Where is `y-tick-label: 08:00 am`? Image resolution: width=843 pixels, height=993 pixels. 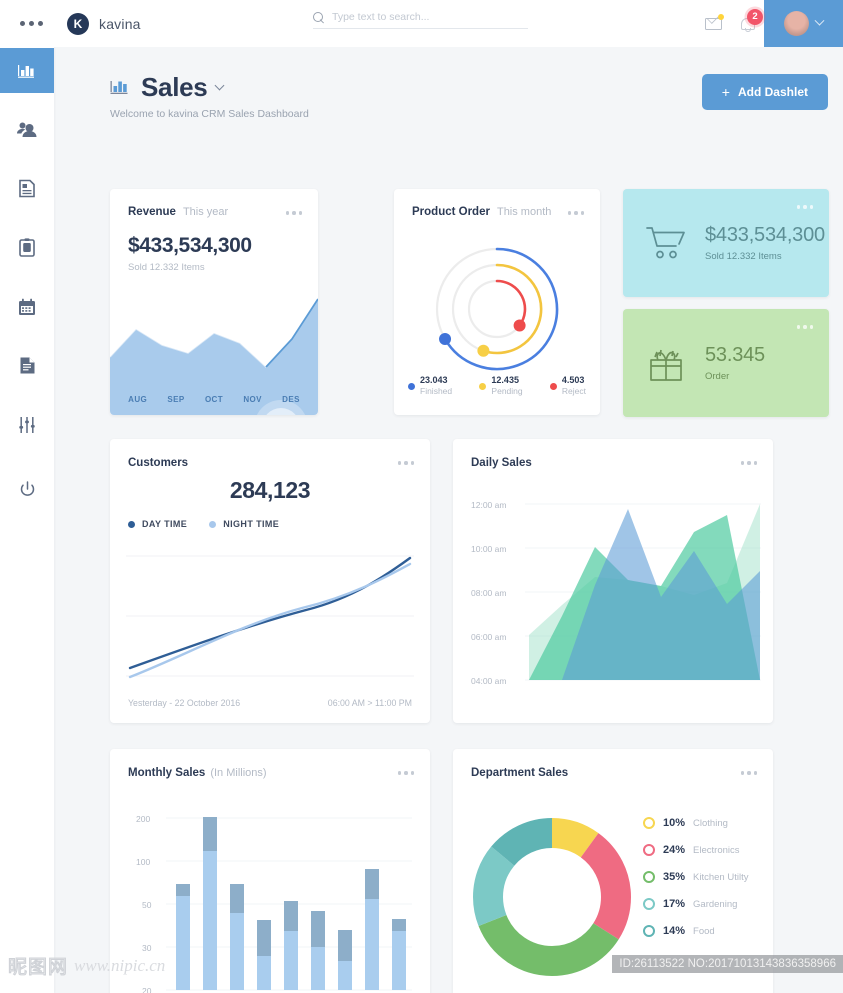 y-tick-label: 08:00 am is located at coordinates (488, 593).